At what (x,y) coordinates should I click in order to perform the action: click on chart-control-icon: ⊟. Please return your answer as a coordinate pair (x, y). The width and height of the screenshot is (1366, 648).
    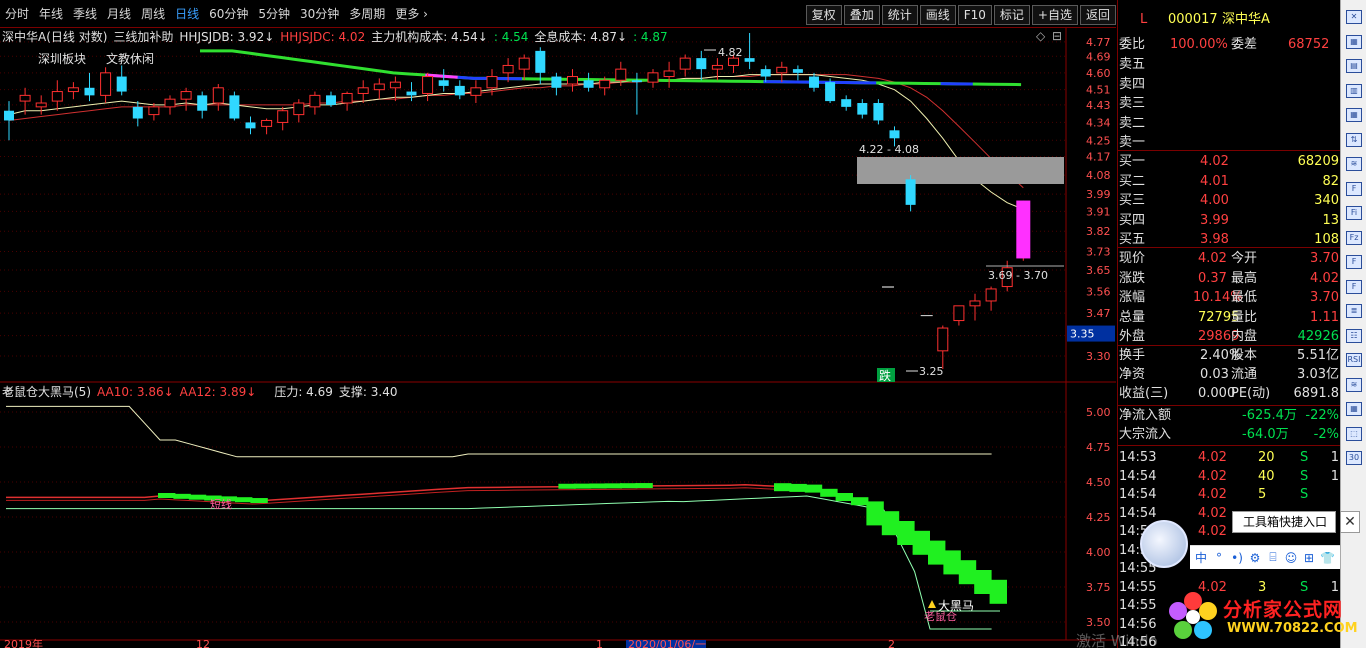
    Looking at the image, I should click on (1057, 36).